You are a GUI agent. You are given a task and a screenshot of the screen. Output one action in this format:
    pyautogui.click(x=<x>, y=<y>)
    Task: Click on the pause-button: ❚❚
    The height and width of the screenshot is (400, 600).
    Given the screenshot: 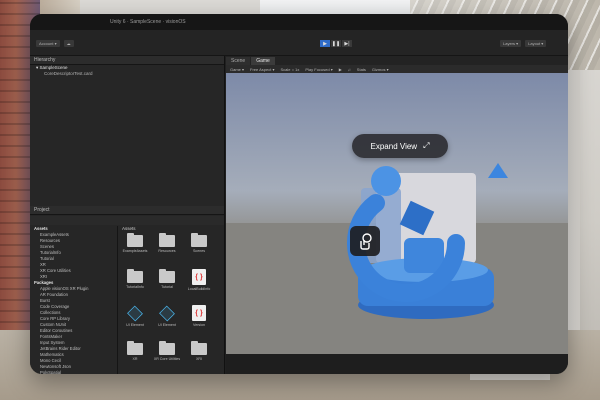 What is the action you would take?
    pyautogui.click(x=336, y=43)
    